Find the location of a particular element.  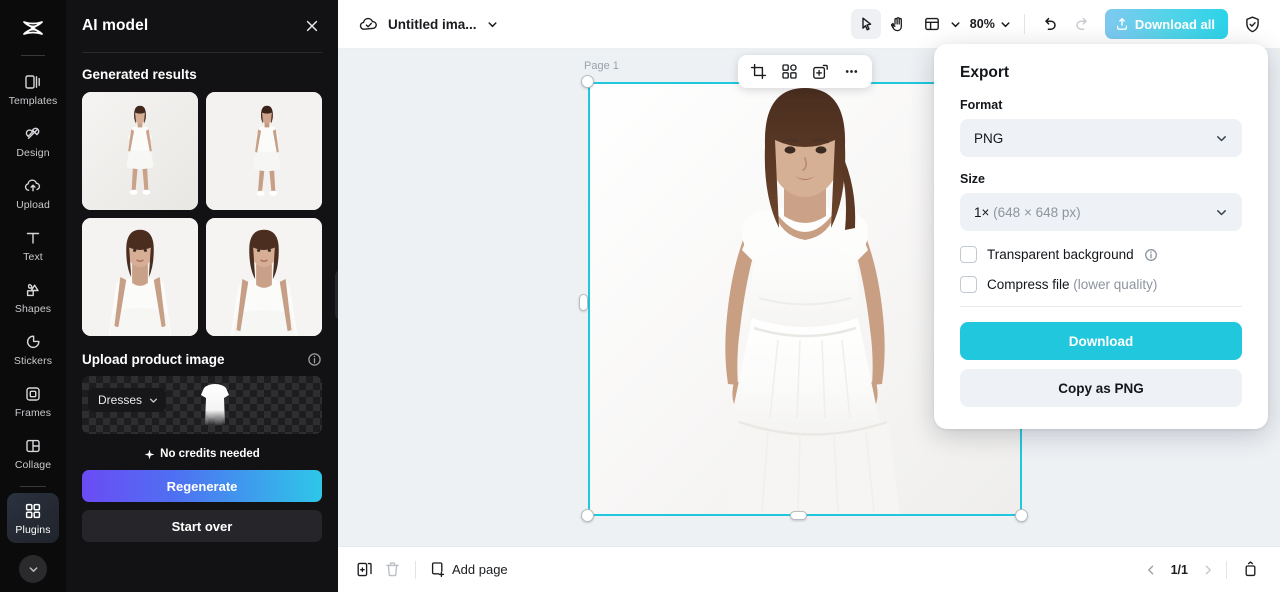

more-horizontal-icon is located at coordinates (851, 71).